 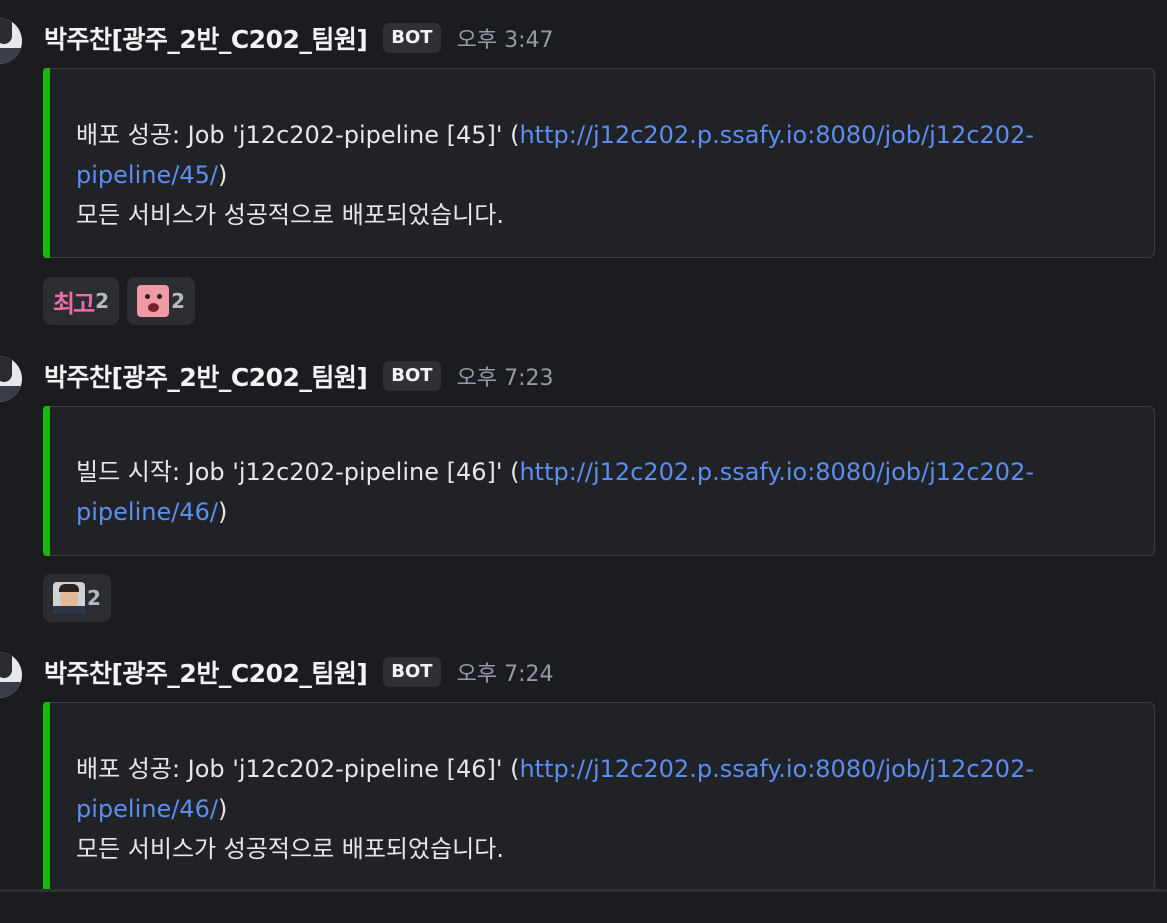 I want to click on message-header: 박주찬[광주_2반_C202_팀원] BOT 오후 3:47, so click(x=298, y=38).